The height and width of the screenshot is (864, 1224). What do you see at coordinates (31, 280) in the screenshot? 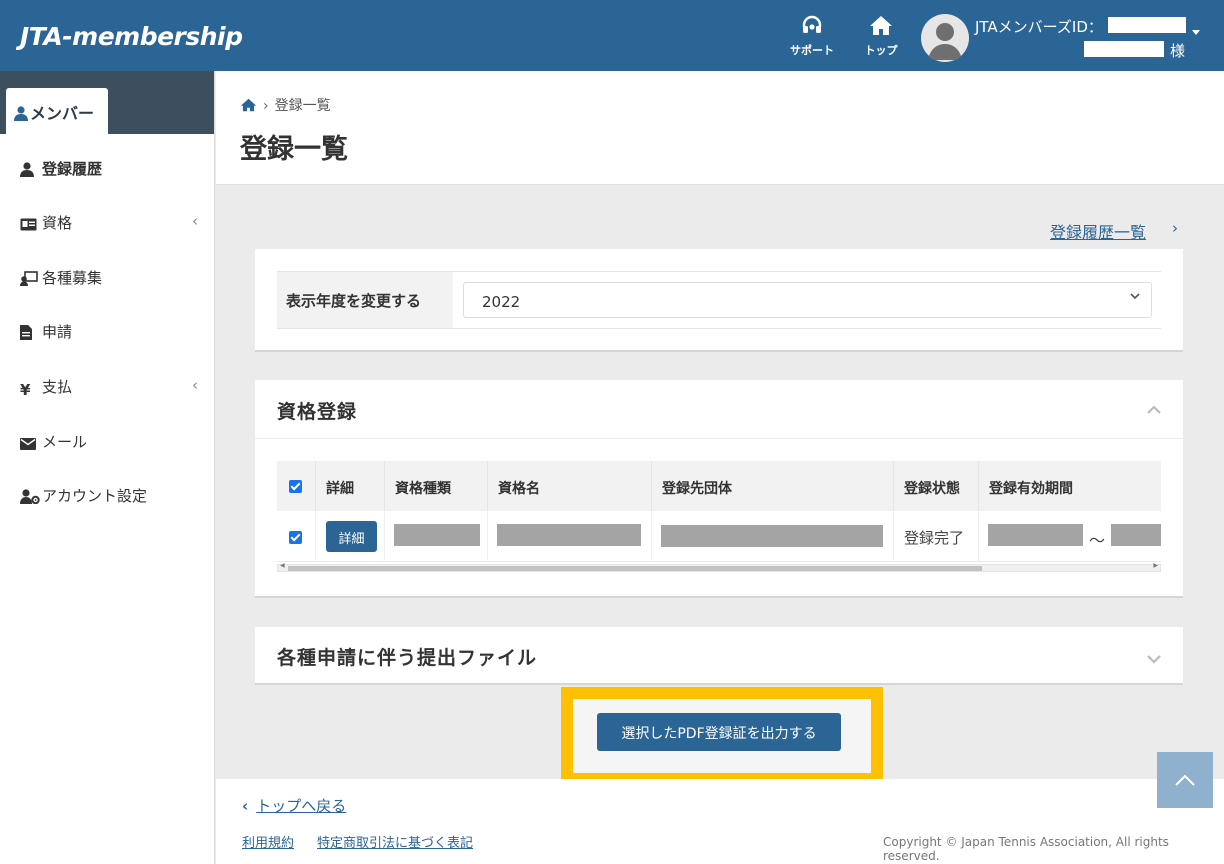
I see `recruit-icon` at bounding box center [31, 280].